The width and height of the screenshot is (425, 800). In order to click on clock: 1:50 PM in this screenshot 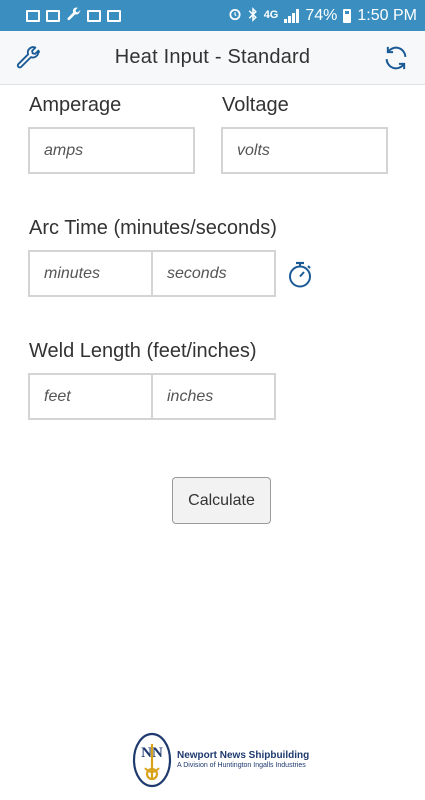, I will do `click(387, 15)`.